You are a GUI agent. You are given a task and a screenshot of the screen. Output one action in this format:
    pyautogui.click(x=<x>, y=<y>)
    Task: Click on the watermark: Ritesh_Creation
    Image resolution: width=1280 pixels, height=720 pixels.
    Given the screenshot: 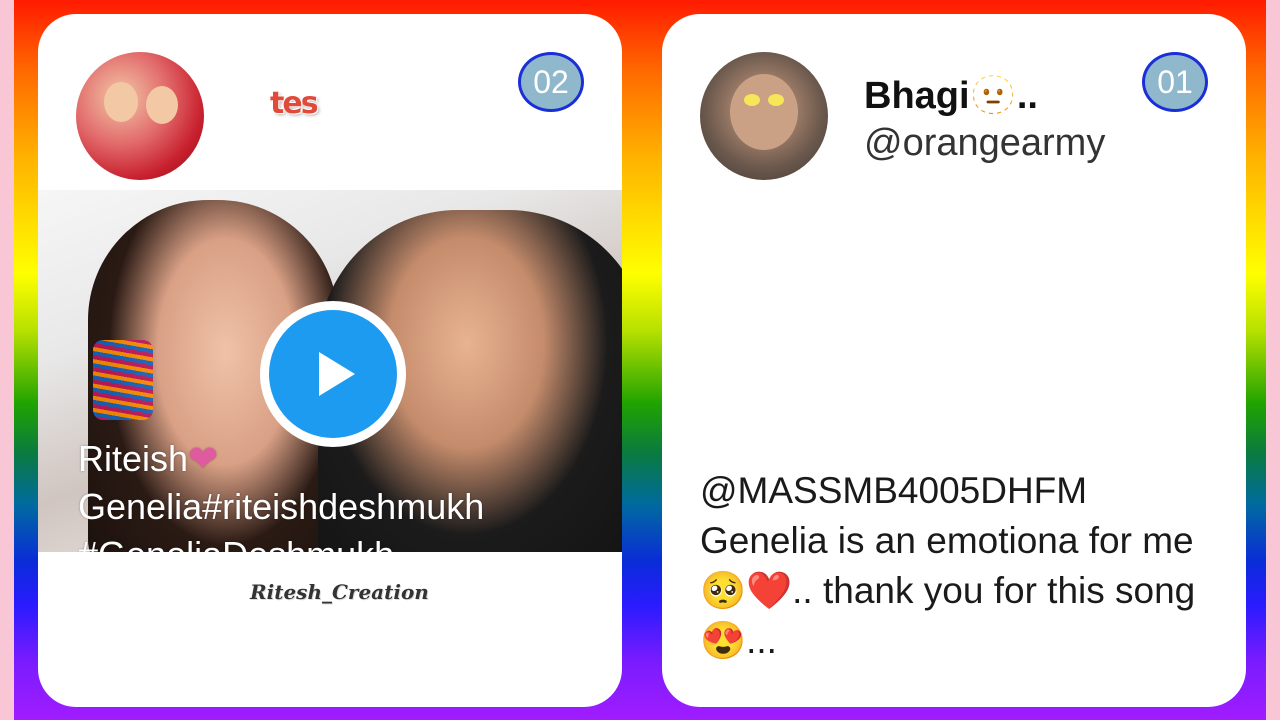 What is the action you would take?
    pyautogui.click(x=339, y=592)
    